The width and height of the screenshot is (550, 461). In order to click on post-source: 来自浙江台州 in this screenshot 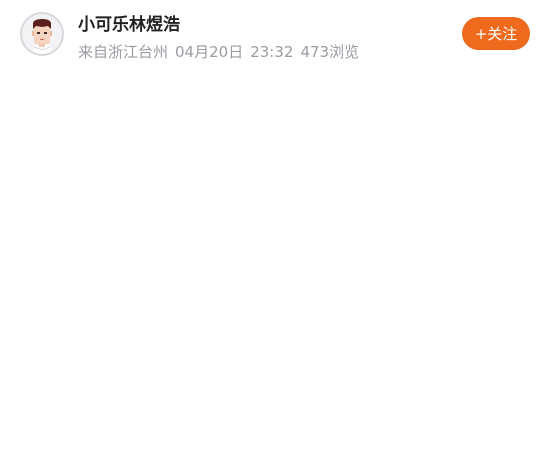, I will do `click(123, 52)`.